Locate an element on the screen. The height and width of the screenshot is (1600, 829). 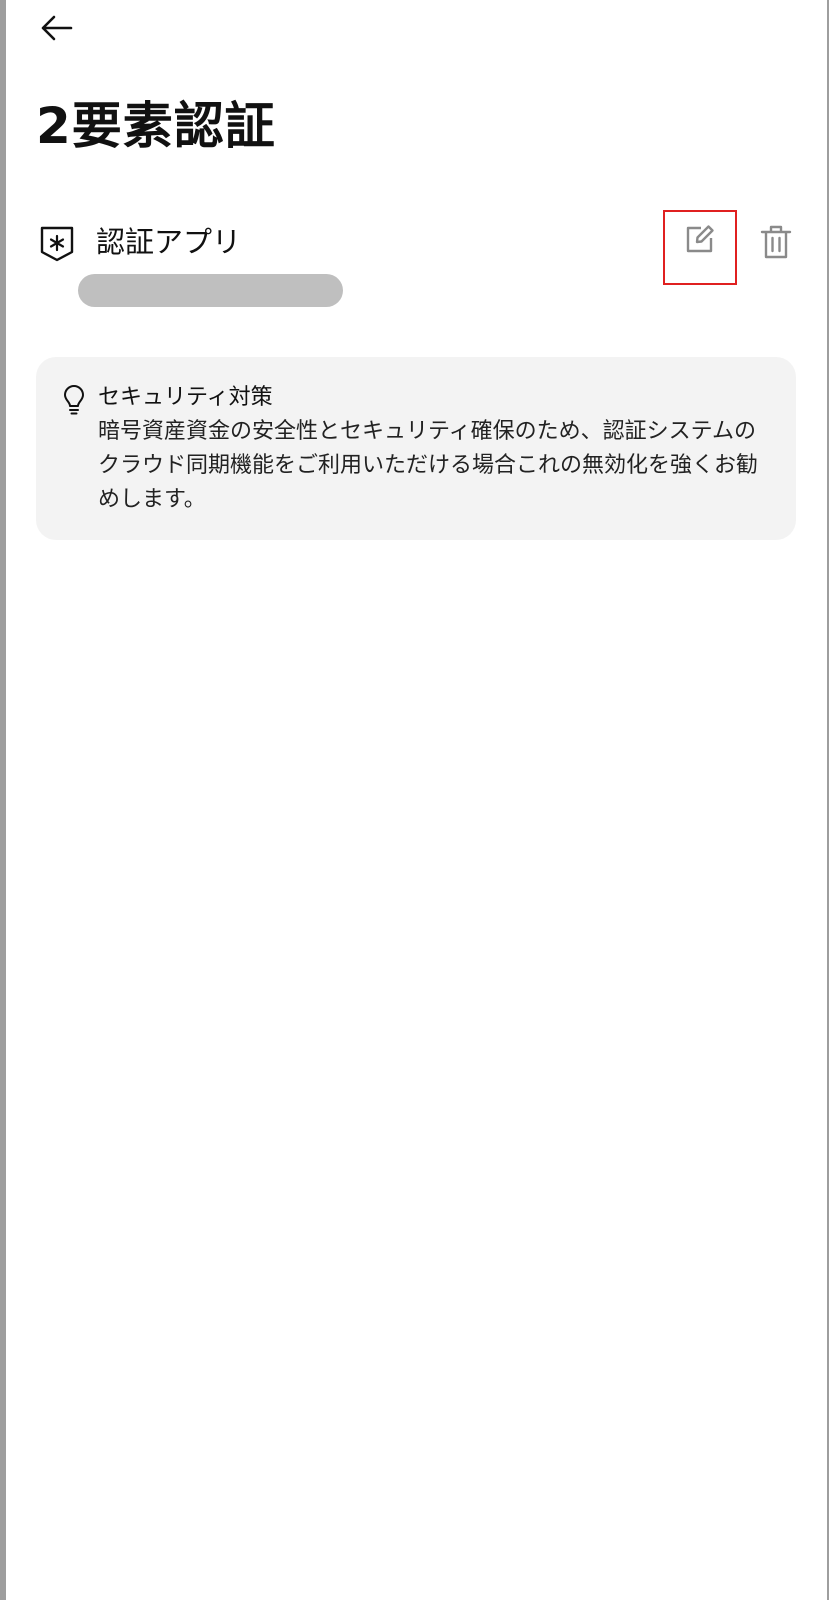
arrow-left-icon is located at coordinates (57, 28).